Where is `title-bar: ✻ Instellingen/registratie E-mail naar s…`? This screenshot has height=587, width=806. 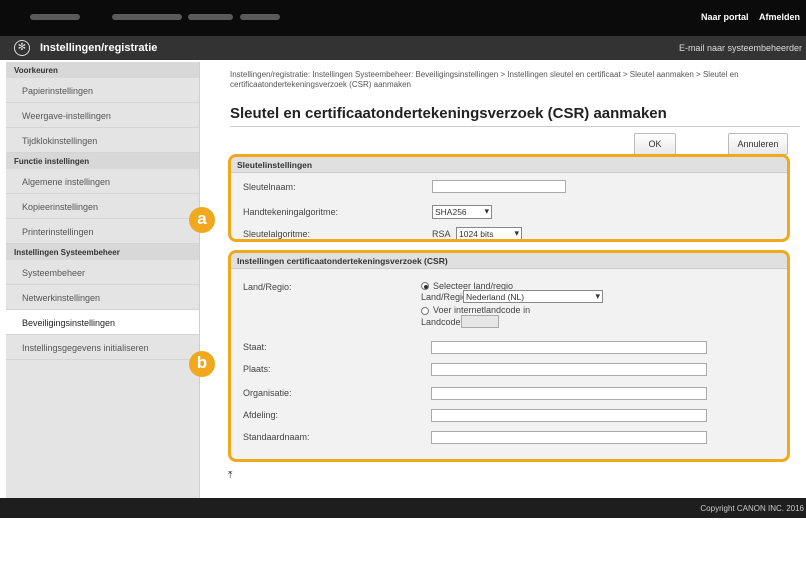
title-bar: ✻ Instellingen/registratie E-mail naar s… is located at coordinates (403, 48).